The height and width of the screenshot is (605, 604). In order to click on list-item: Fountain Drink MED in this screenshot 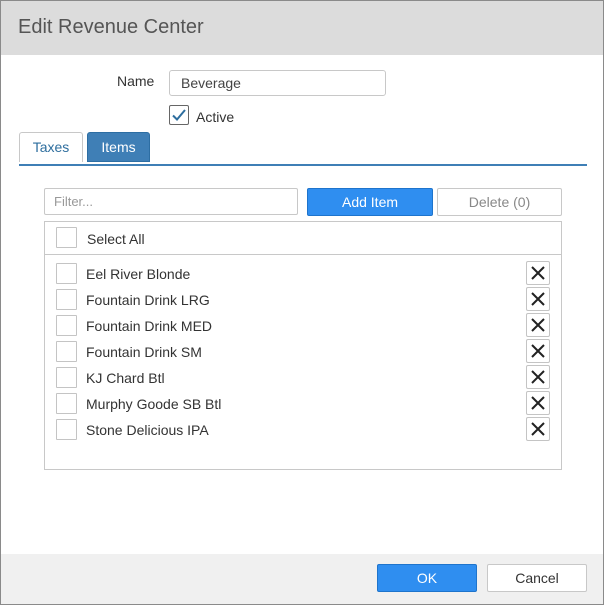, I will do `click(303, 325)`.